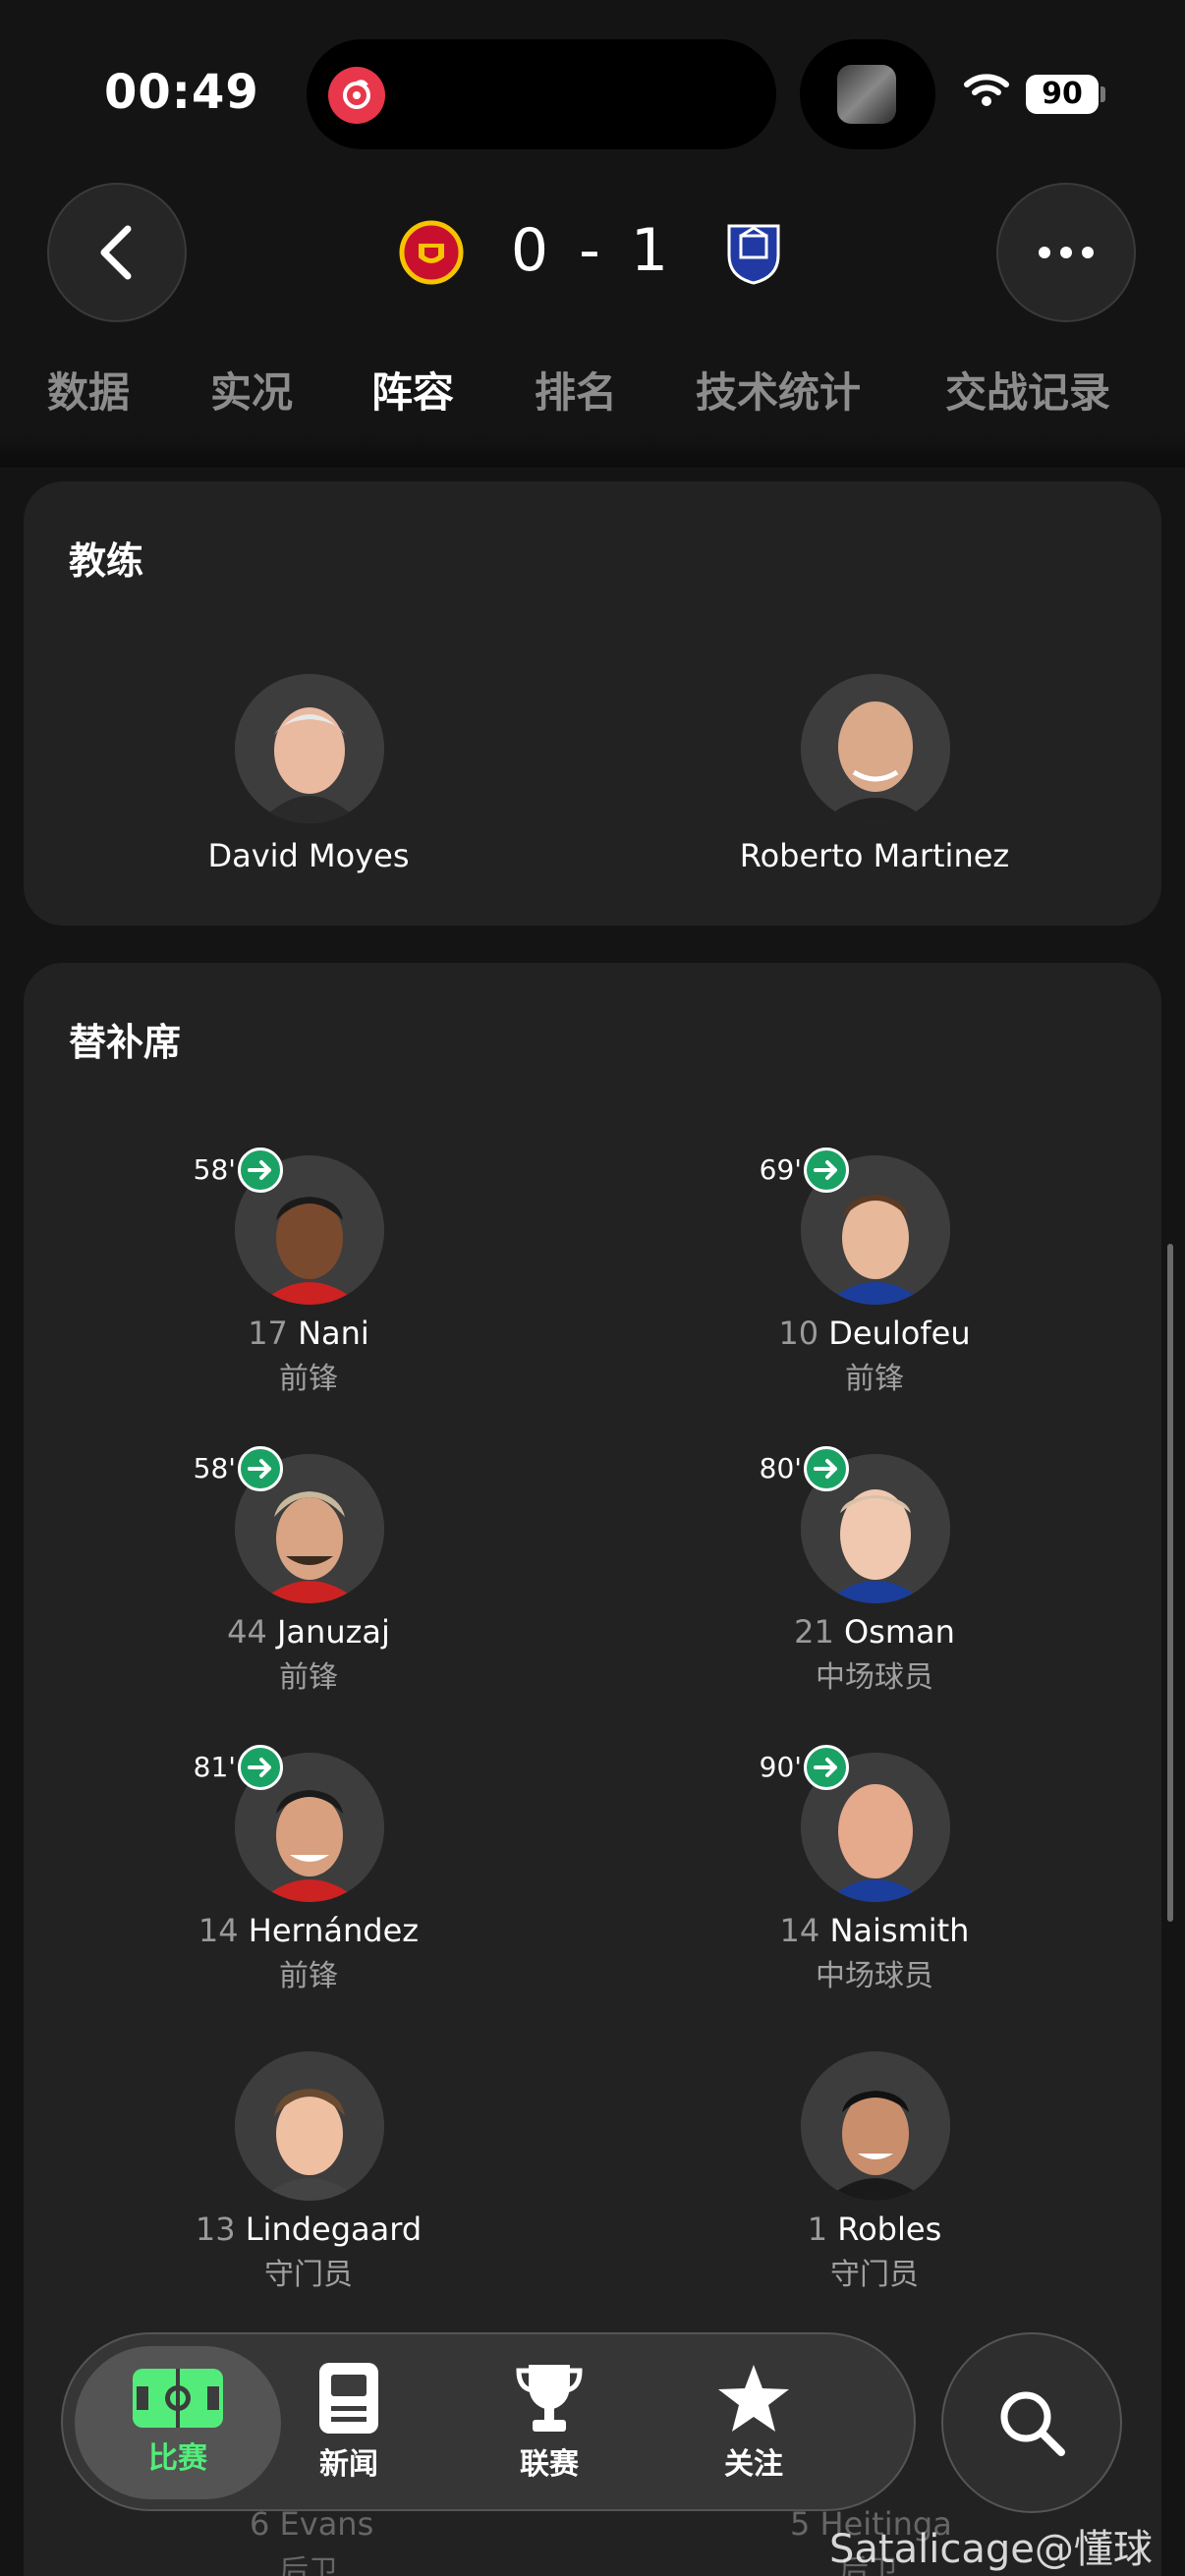  Describe the element at coordinates (333, 1632) in the screenshot. I see `player-surname: Januzaj` at that location.